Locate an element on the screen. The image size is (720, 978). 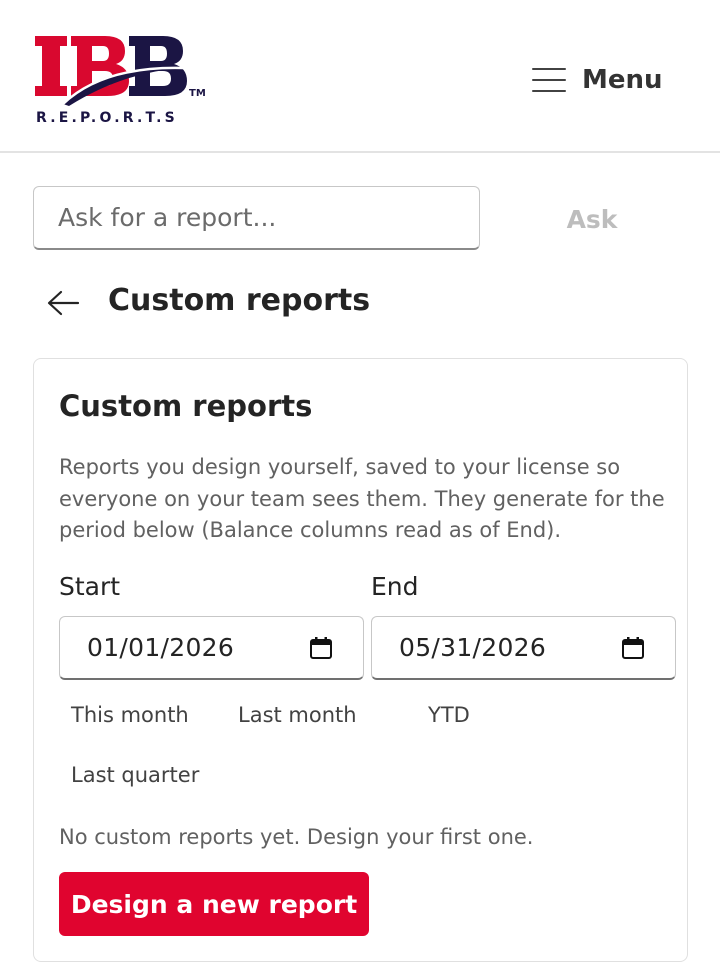
menu-button: Menu is located at coordinates (597, 80).